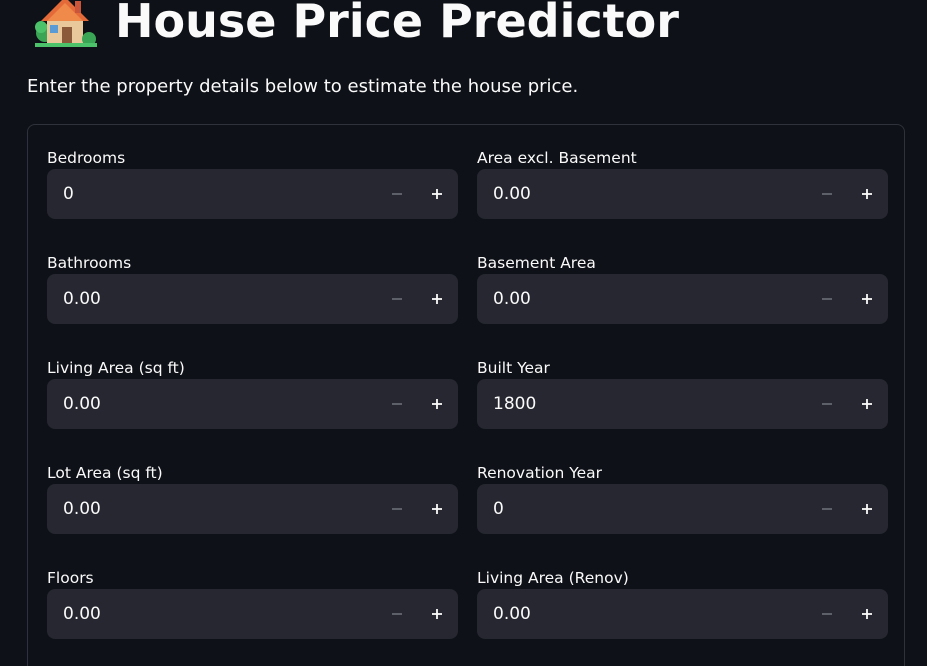 This screenshot has height=666, width=927. What do you see at coordinates (536, 263) in the screenshot?
I see `field-label: Basement Area` at bounding box center [536, 263].